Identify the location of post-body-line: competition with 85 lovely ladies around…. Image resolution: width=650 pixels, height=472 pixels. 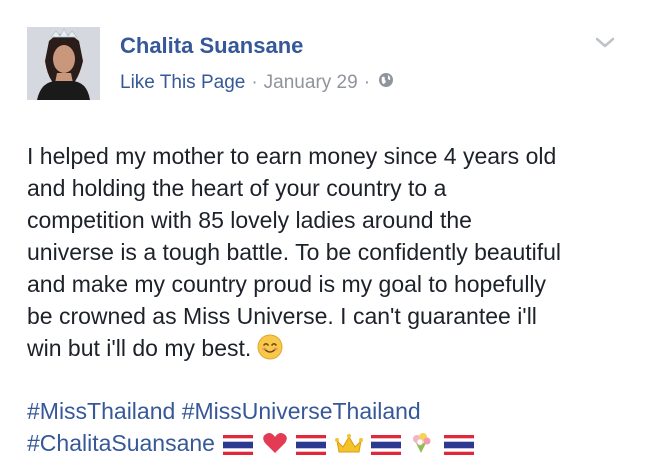
(249, 220).